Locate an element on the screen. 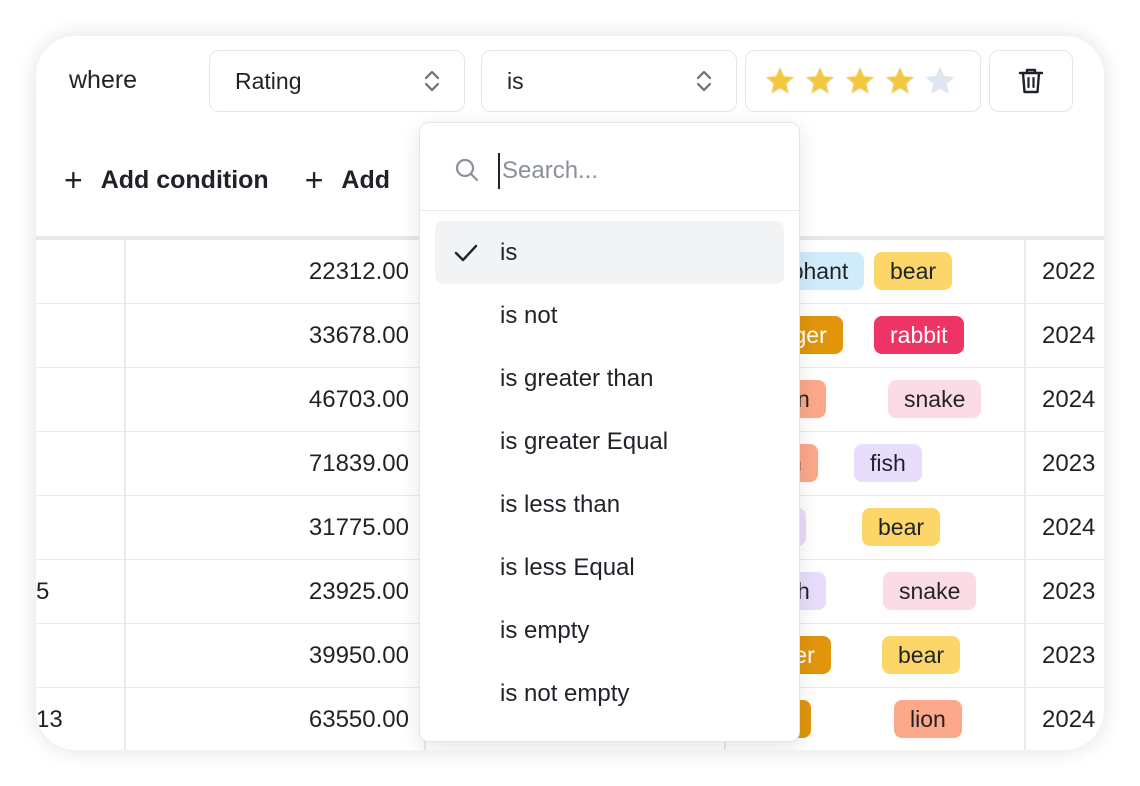 The image size is (1140, 786). rating-input is located at coordinates (863, 81).